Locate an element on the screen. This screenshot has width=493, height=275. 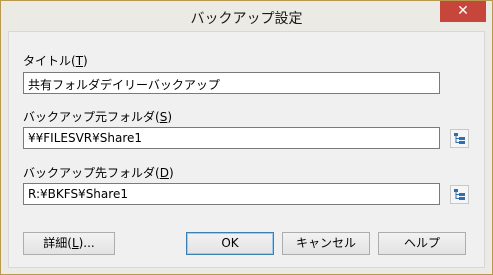
source-browse-button is located at coordinates (459, 138).